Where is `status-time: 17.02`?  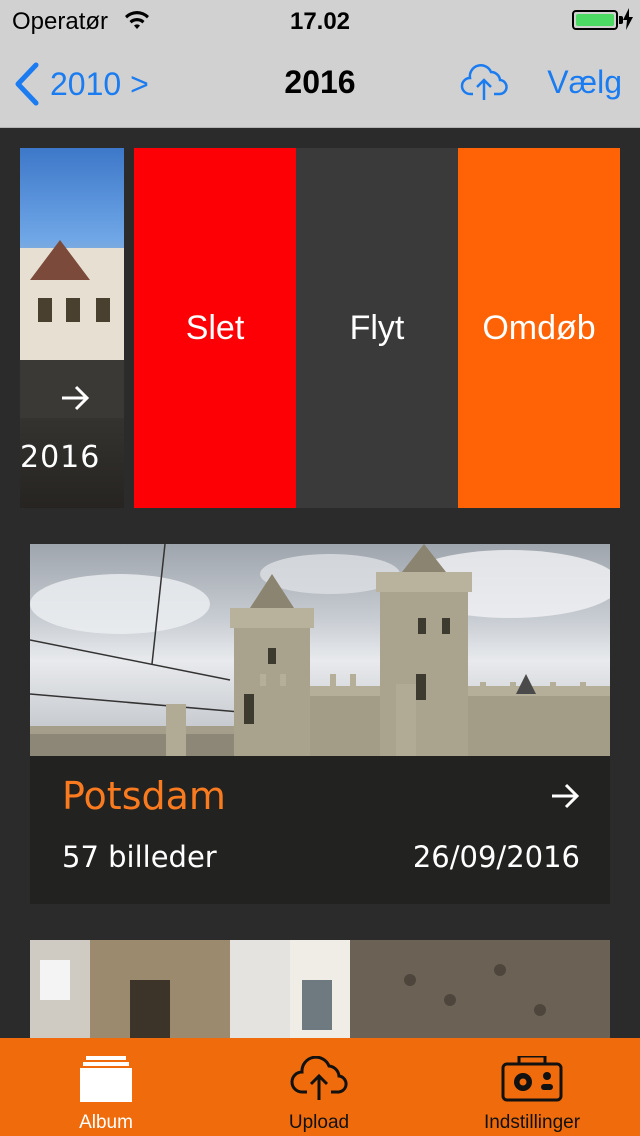
status-time: 17.02 is located at coordinates (320, 21).